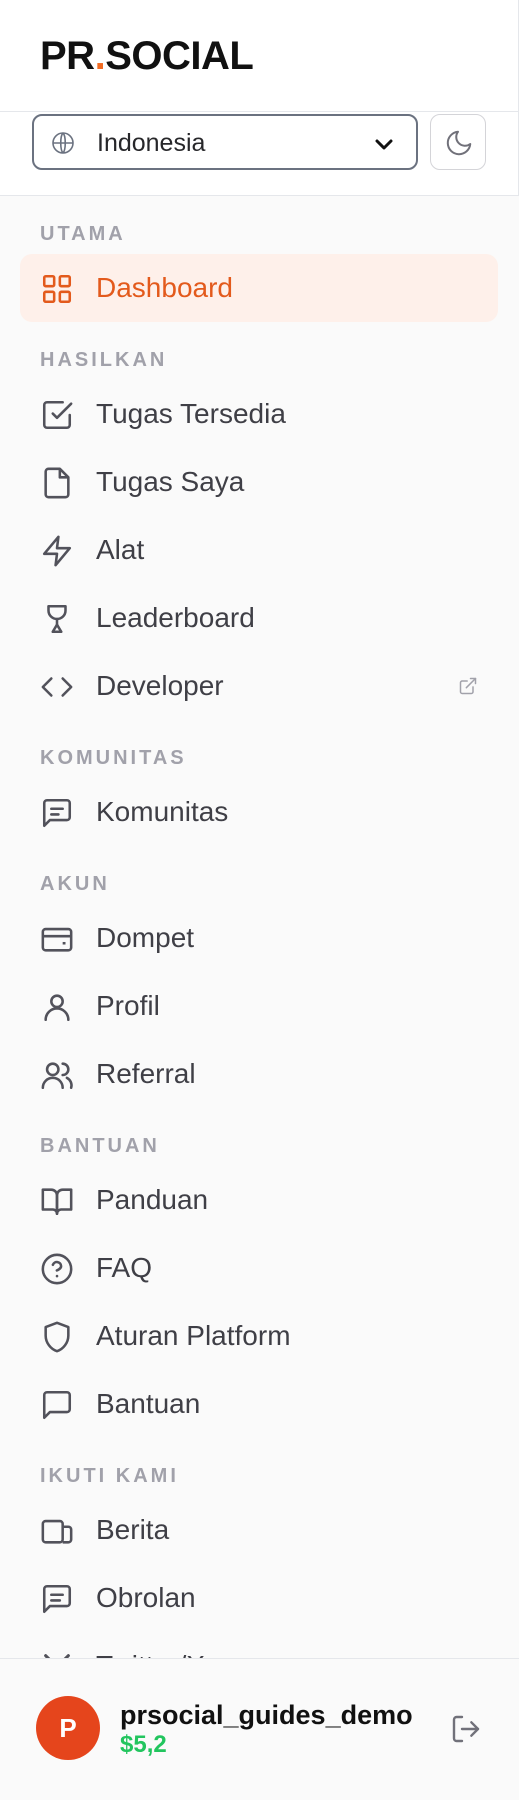 The width and height of the screenshot is (520, 1800). Describe the element at coordinates (57, 1201) in the screenshot. I see `book-icon` at that location.